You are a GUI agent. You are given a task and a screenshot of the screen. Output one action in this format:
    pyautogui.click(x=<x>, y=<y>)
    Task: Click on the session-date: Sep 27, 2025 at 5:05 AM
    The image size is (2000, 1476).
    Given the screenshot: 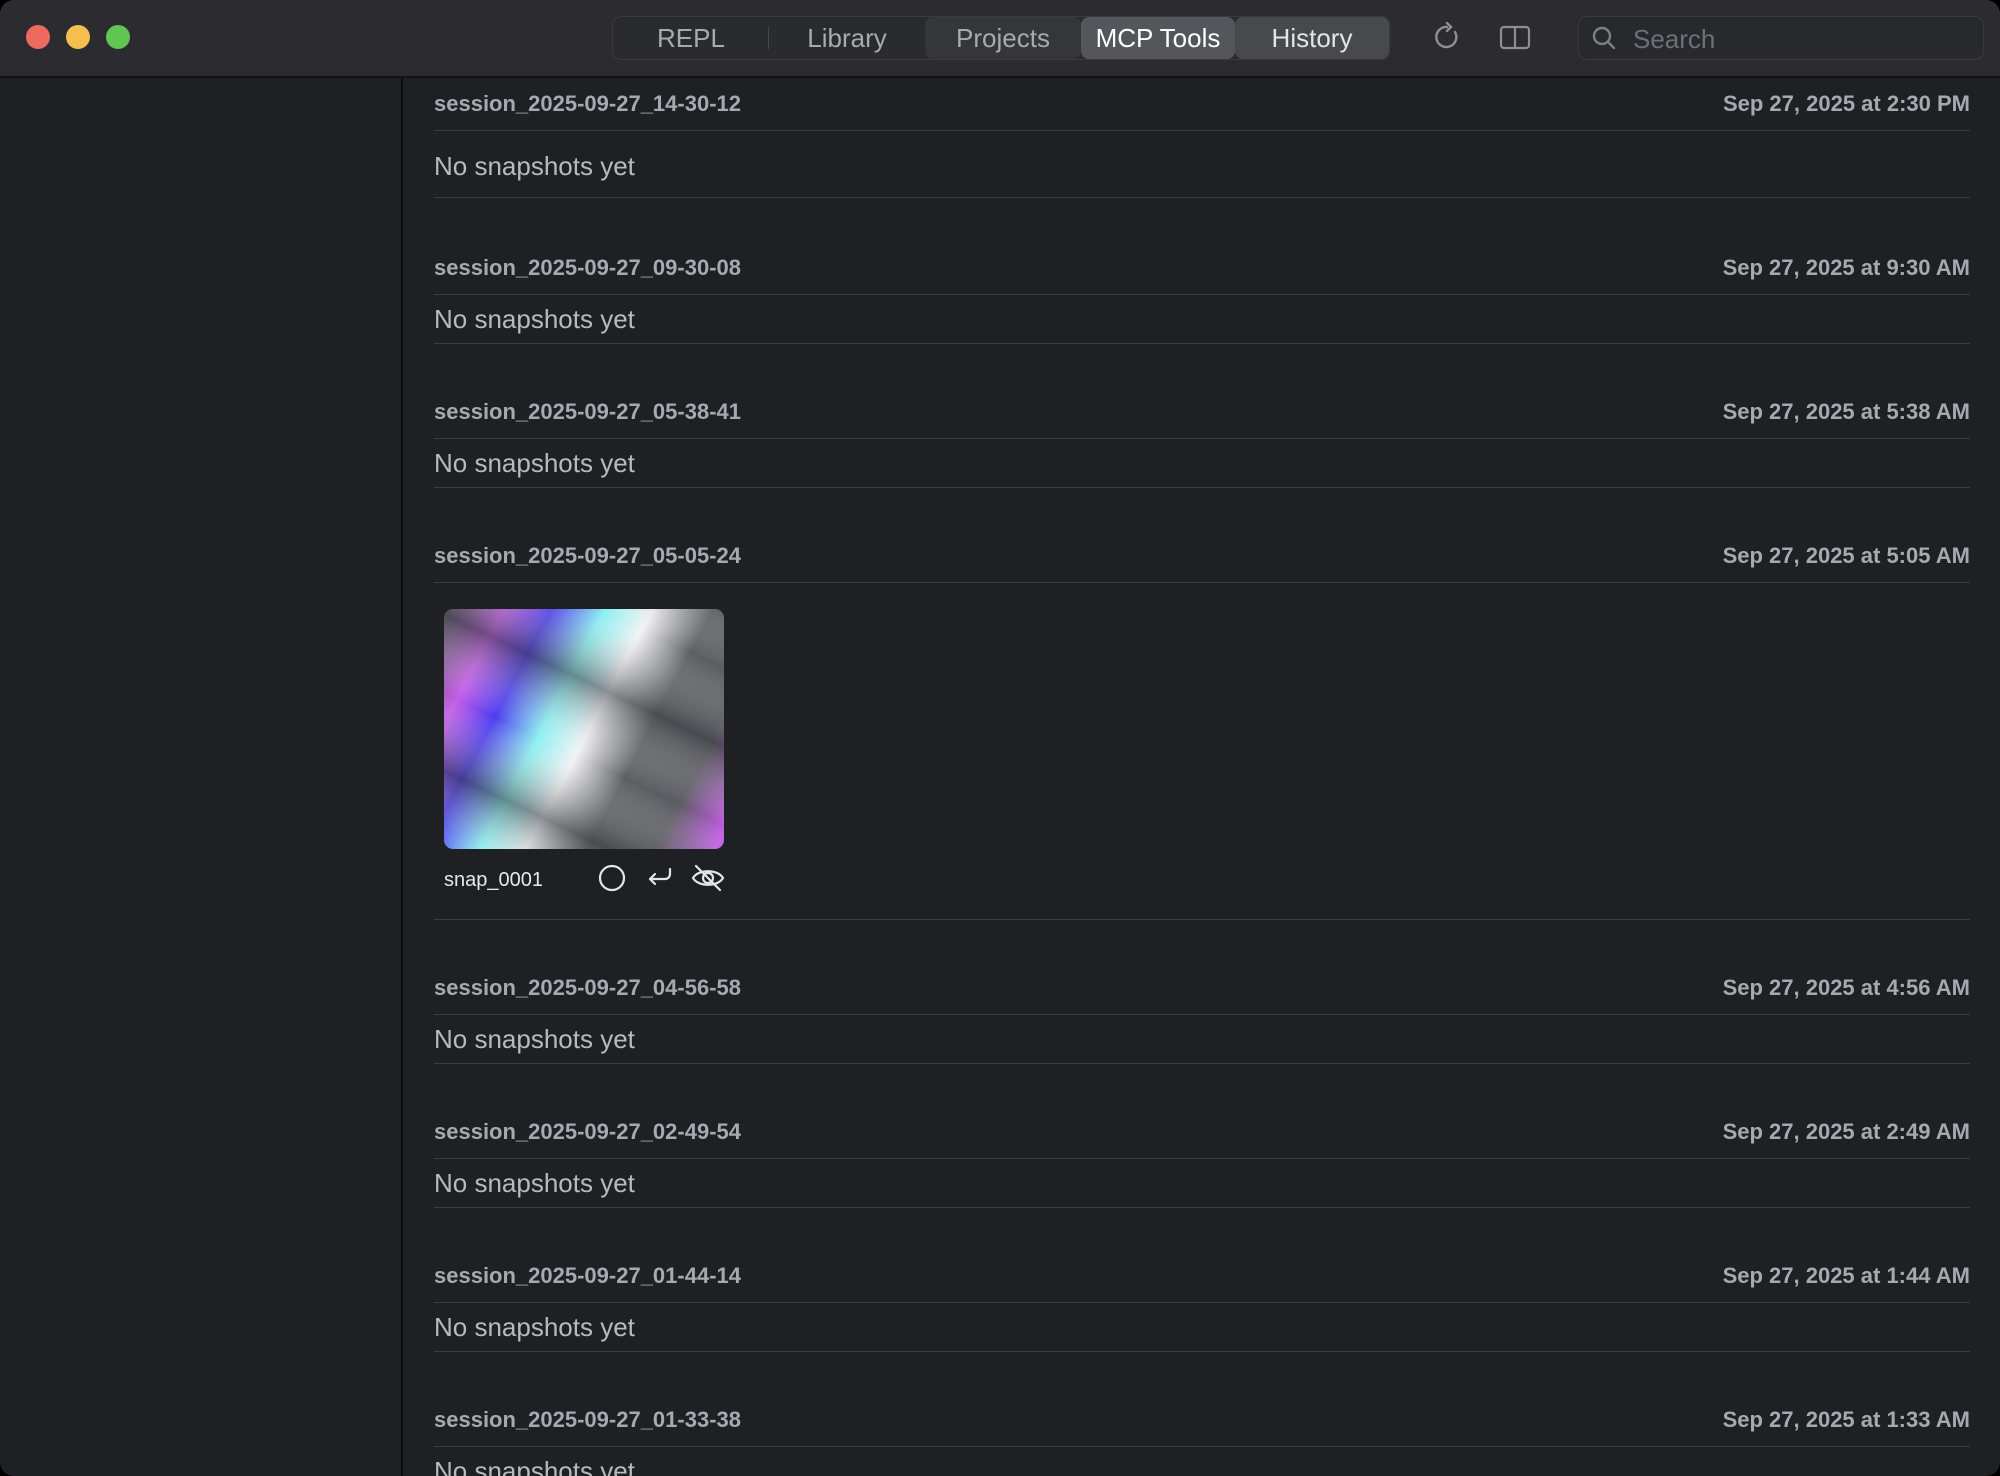 What is the action you would take?
    pyautogui.click(x=1846, y=555)
    